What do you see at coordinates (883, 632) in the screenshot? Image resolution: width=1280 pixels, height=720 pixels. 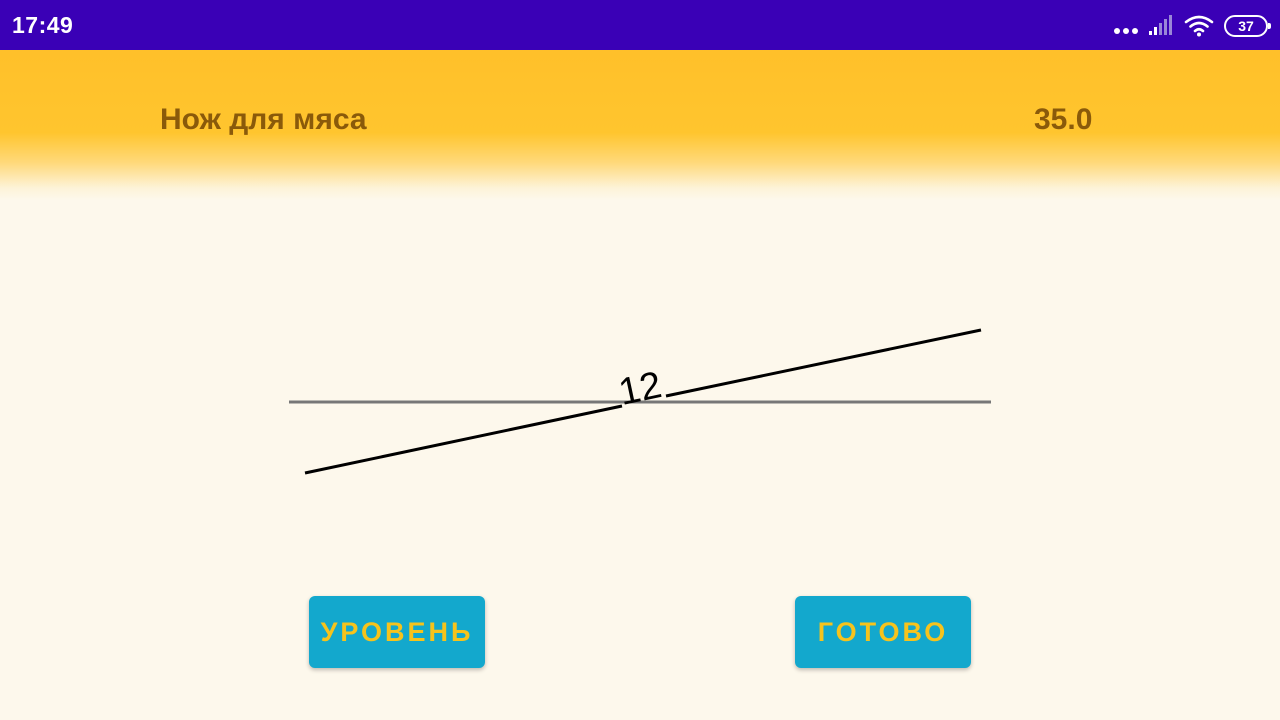 I see `done-button: ГОТОВО` at bounding box center [883, 632].